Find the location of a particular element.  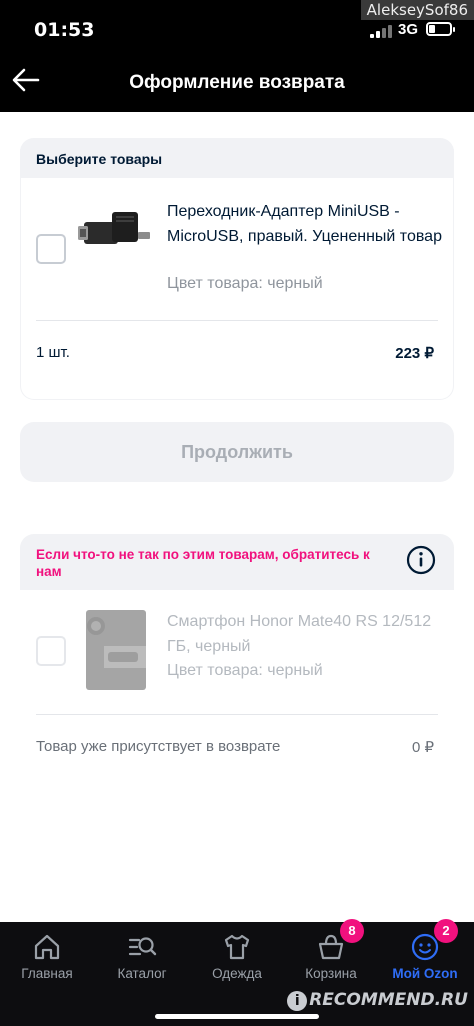

returned-item-checkbox is located at coordinates (51, 651).